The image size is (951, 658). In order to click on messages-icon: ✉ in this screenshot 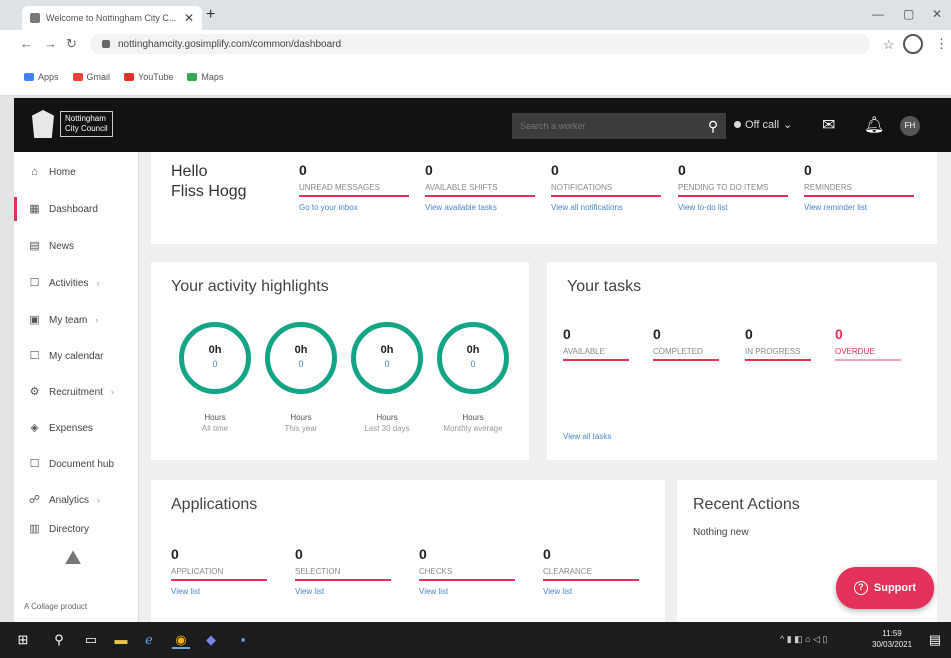, I will do `click(828, 125)`.